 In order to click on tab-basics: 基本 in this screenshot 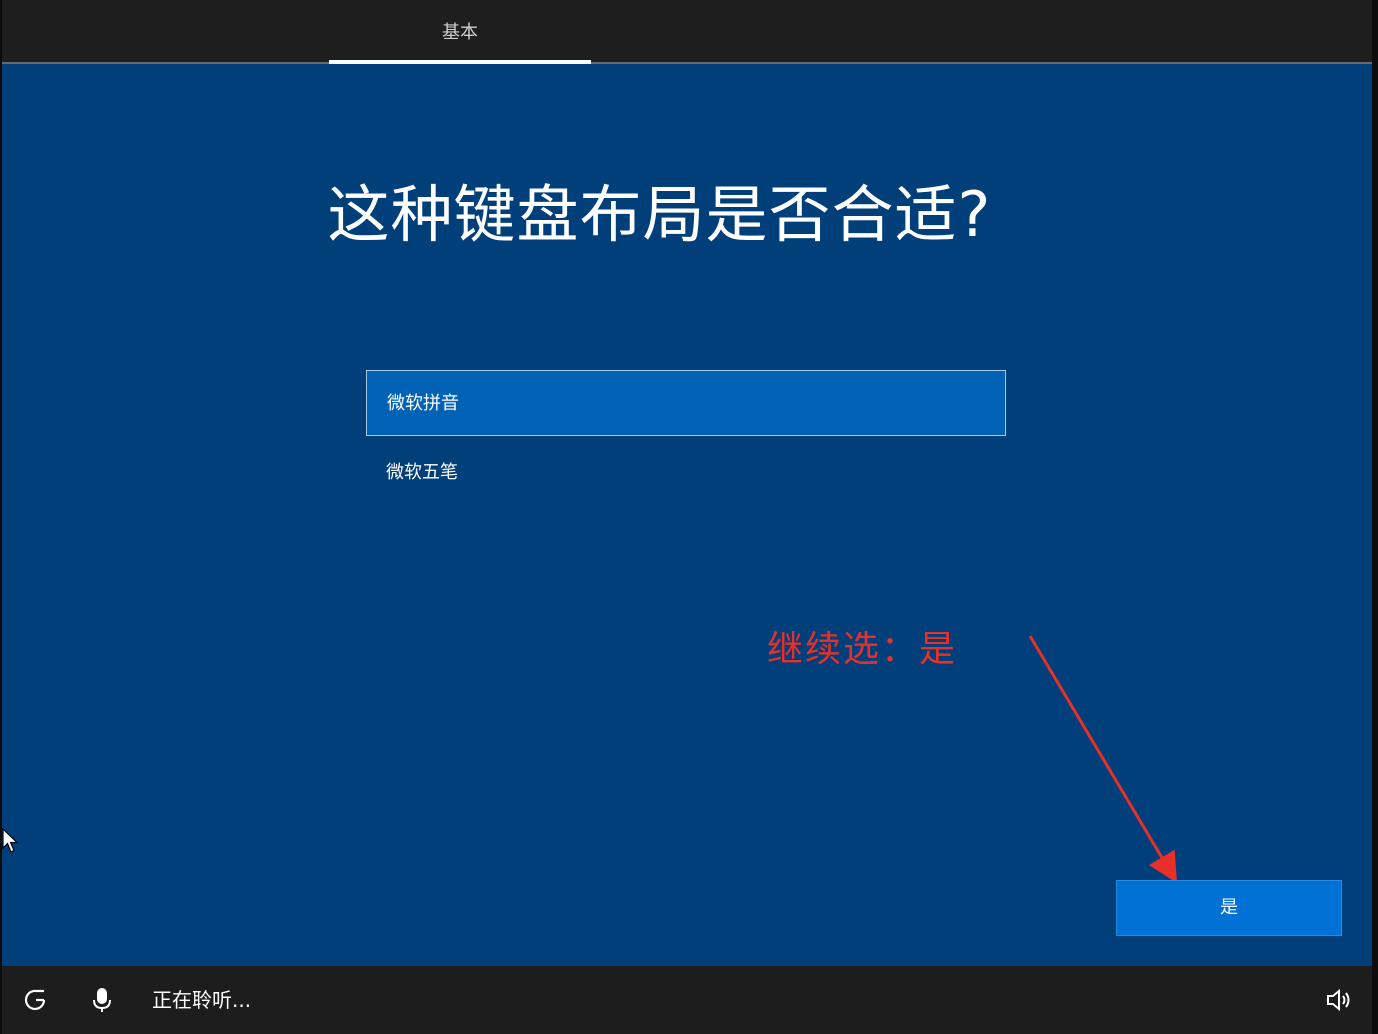, I will do `click(460, 31)`.